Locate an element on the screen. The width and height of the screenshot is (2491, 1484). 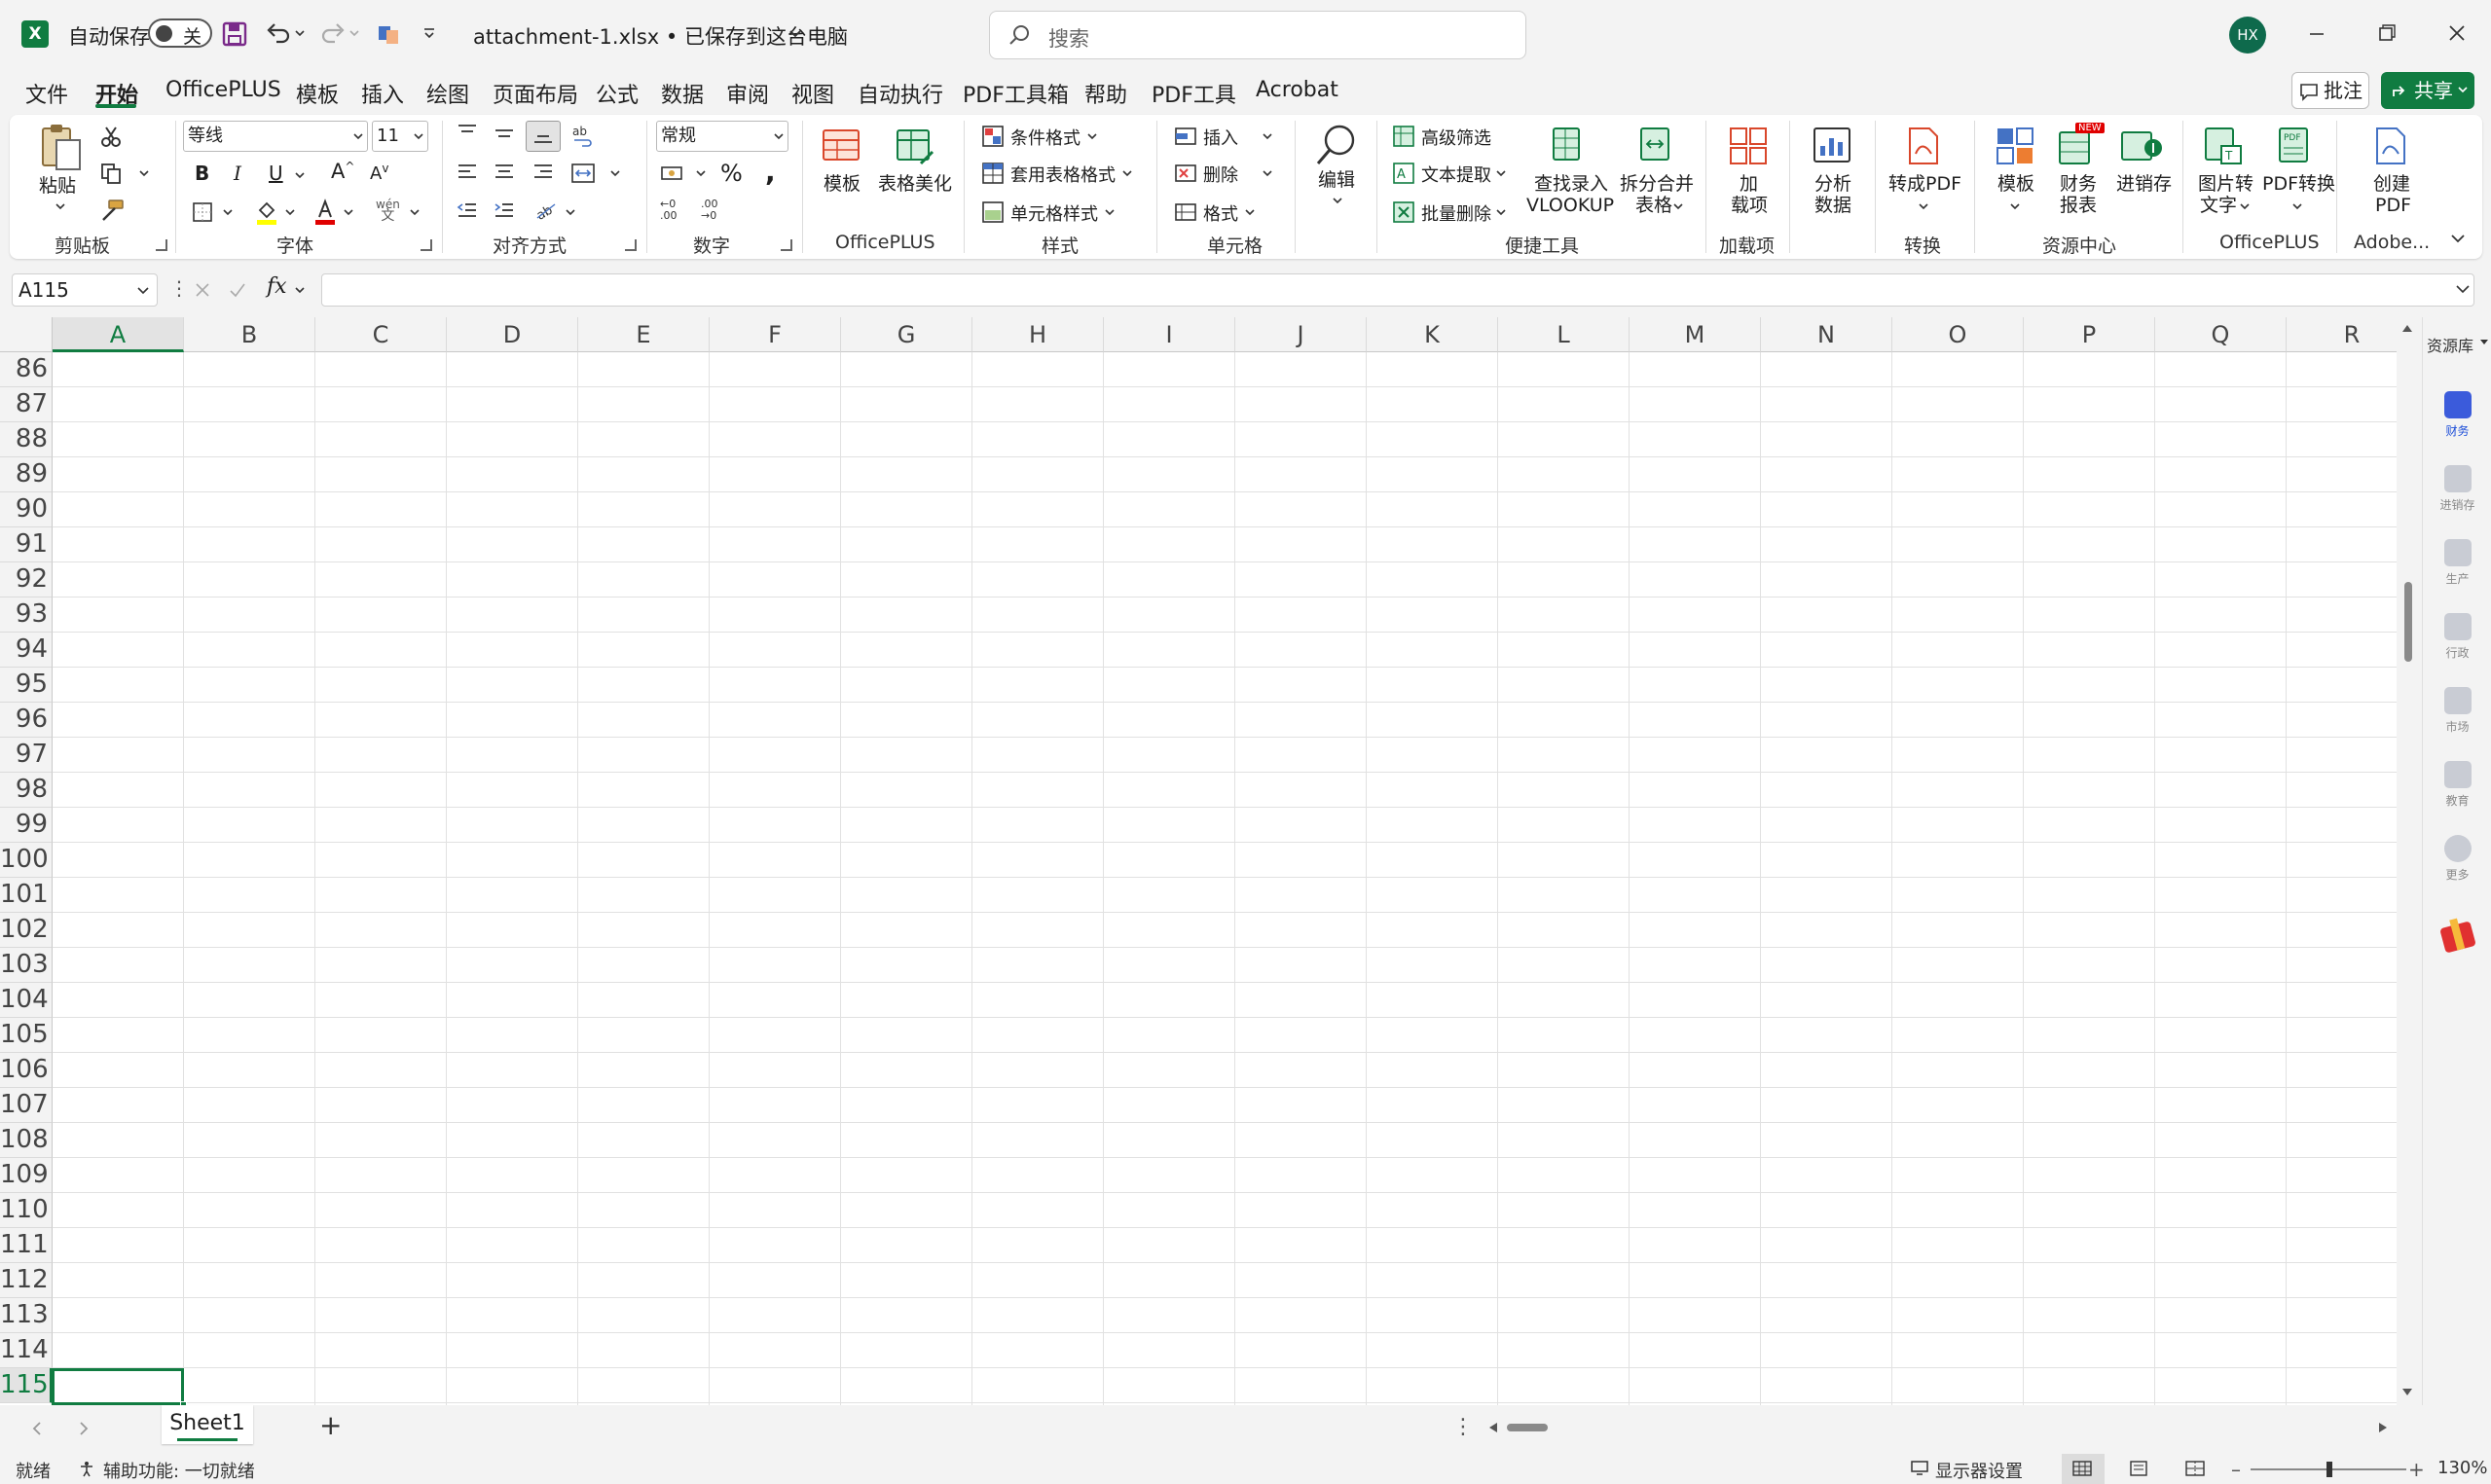
scroll-down-icon is located at coordinates (2407, 1393).